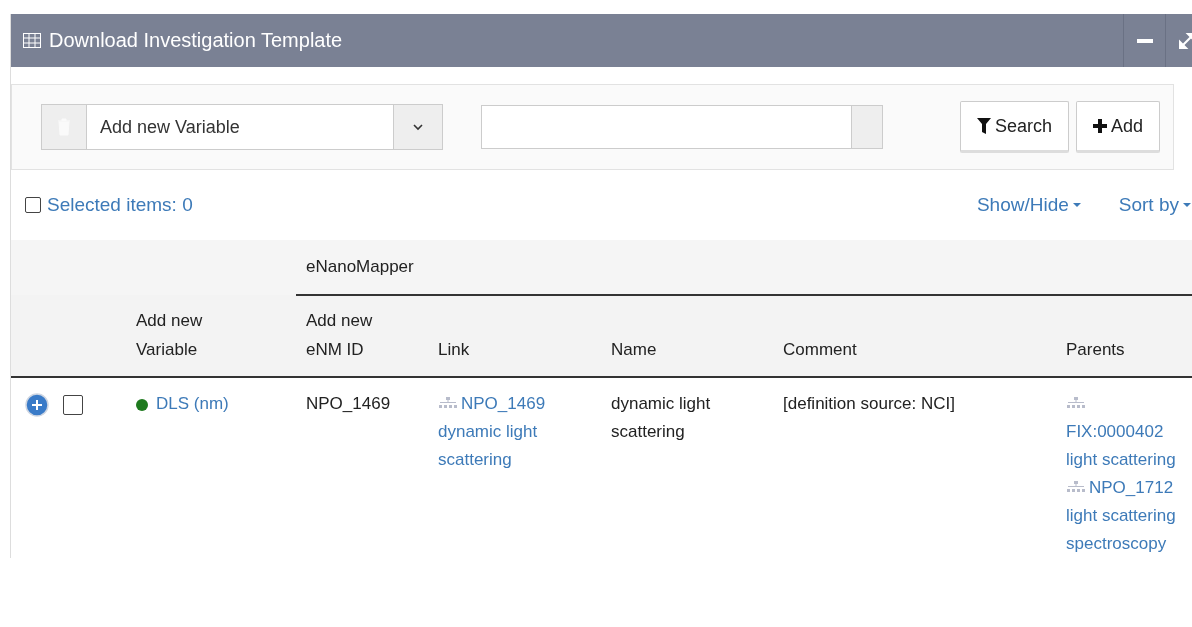 This screenshot has height=627, width=1192. I want to click on table-cell: dynamic light scattering, so click(661, 417).